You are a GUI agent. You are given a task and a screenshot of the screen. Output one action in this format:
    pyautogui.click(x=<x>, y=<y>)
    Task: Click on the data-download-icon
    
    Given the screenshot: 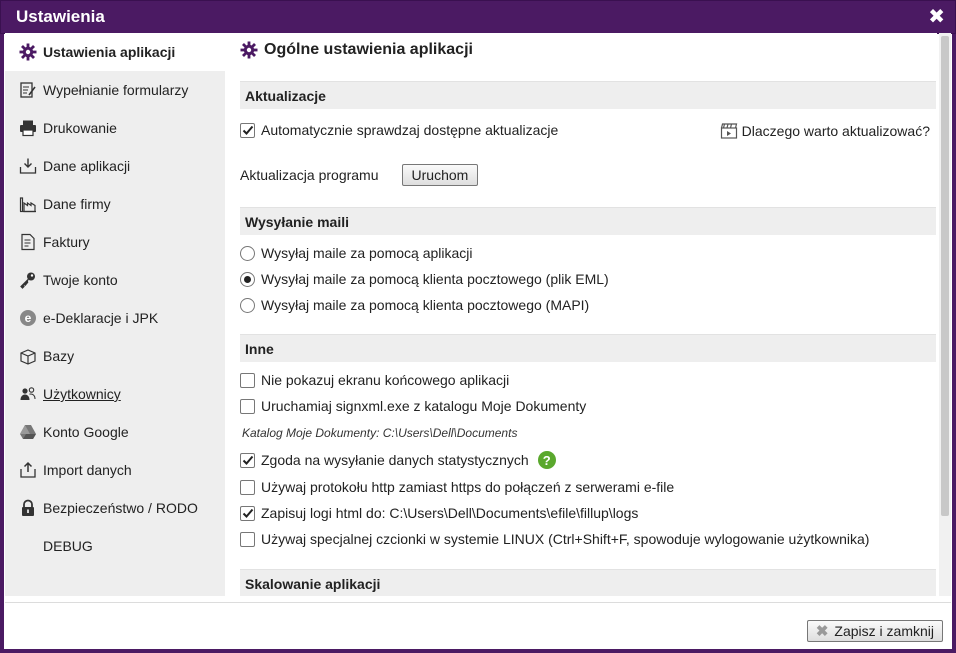 What is the action you would take?
    pyautogui.click(x=28, y=166)
    